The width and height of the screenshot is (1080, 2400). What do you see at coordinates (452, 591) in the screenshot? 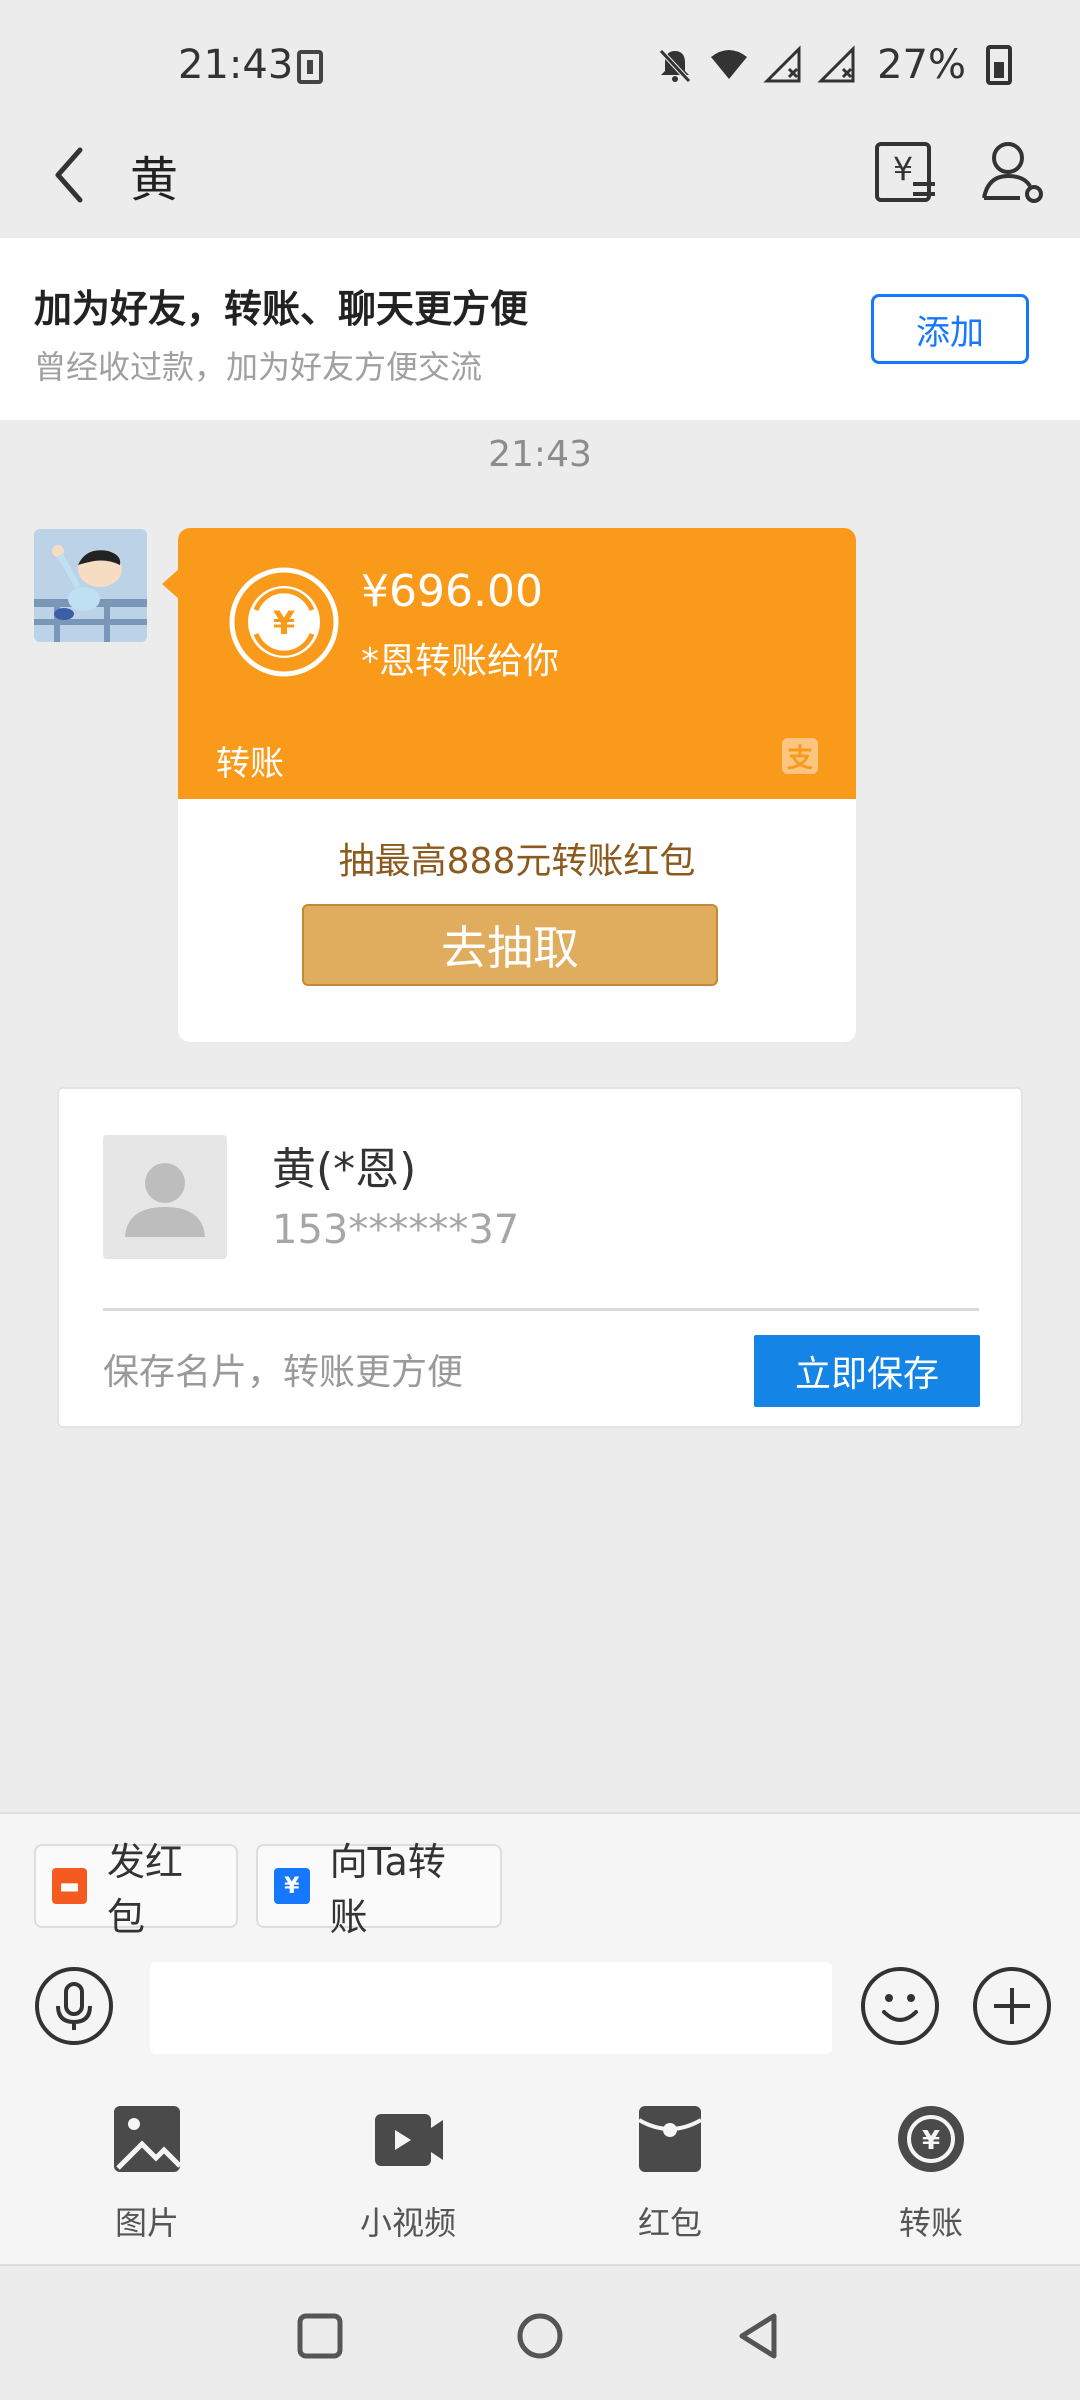
I see `transfer-amount: ¥696.00` at bounding box center [452, 591].